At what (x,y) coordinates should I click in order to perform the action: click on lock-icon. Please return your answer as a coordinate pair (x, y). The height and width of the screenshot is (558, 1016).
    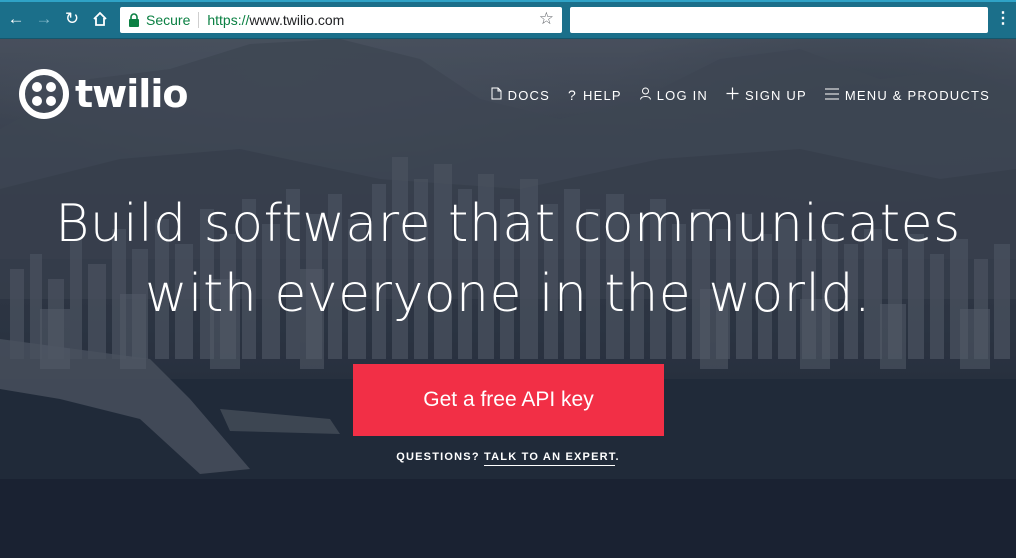
    Looking at the image, I should click on (134, 20).